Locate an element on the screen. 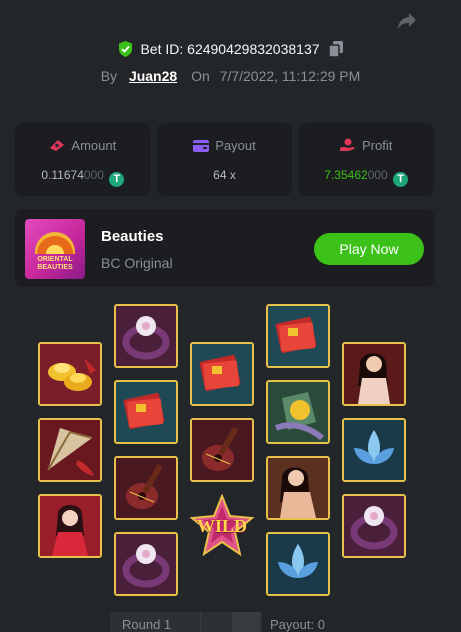  round-payout: Payout: 0 is located at coordinates (297, 624).